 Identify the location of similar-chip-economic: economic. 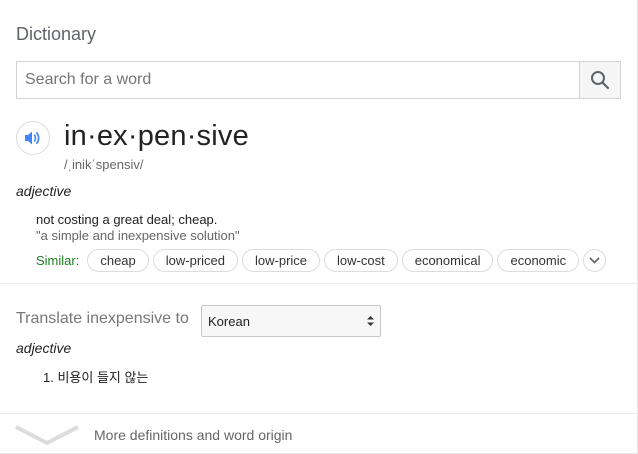
(538, 260).